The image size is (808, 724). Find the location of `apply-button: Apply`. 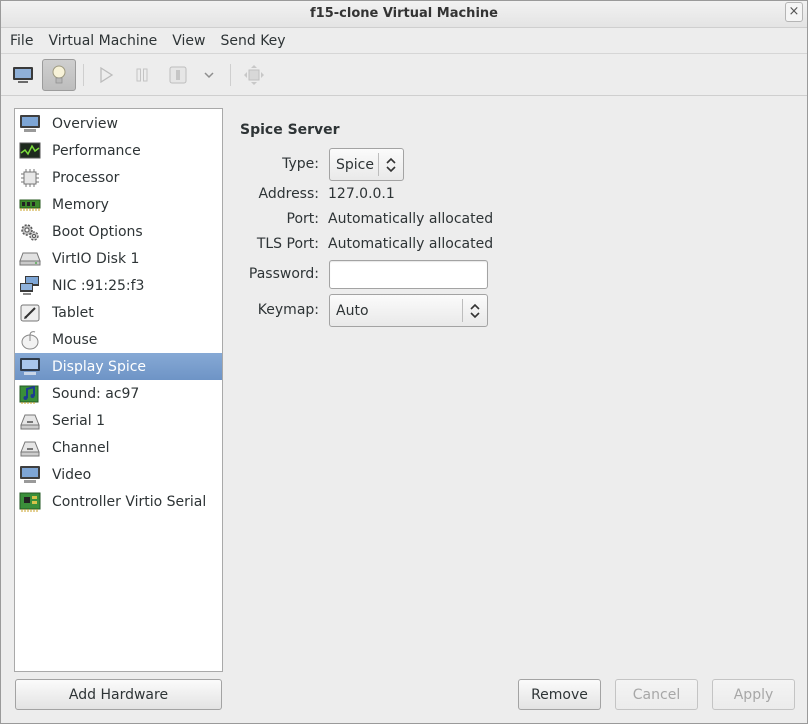

apply-button: Apply is located at coordinates (753, 694).